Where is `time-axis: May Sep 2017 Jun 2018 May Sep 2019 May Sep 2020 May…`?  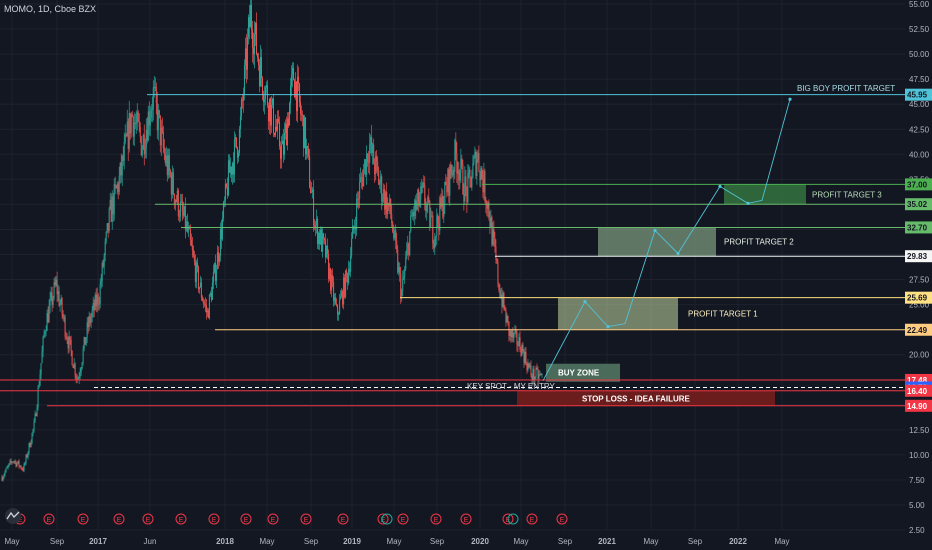 time-axis: May Sep 2017 Jun 2018 May Sep 2019 May Sep 2020 May… is located at coordinates (396, 541).